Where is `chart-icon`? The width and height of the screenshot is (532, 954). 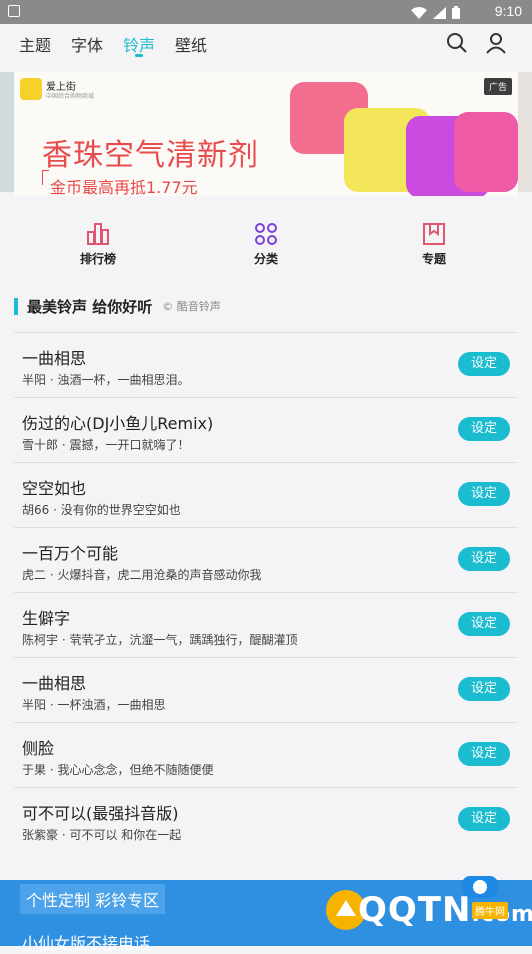
chart-icon is located at coordinates (98, 234).